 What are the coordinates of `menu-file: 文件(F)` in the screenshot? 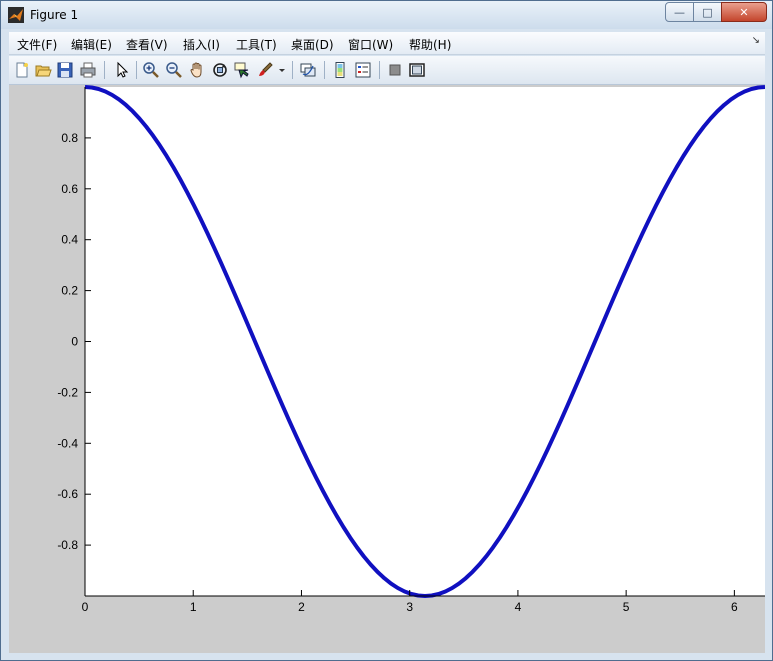 It's located at (37, 44).